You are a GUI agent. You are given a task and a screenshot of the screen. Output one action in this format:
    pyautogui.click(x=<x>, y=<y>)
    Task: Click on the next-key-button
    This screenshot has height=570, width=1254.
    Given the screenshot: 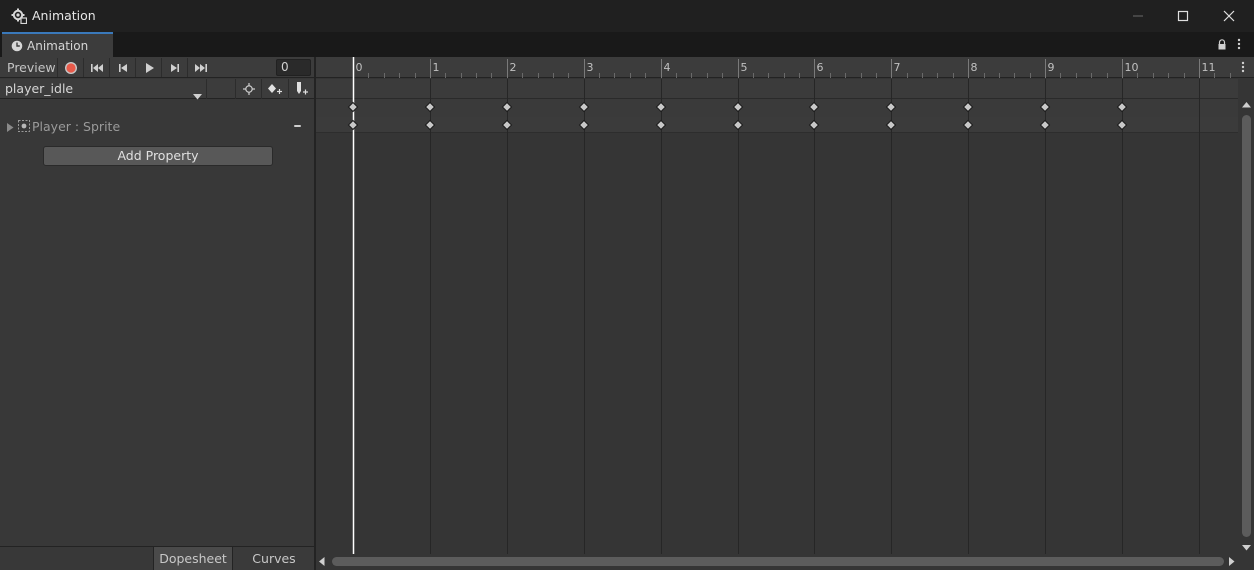 What is the action you would take?
    pyautogui.click(x=174, y=67)
    